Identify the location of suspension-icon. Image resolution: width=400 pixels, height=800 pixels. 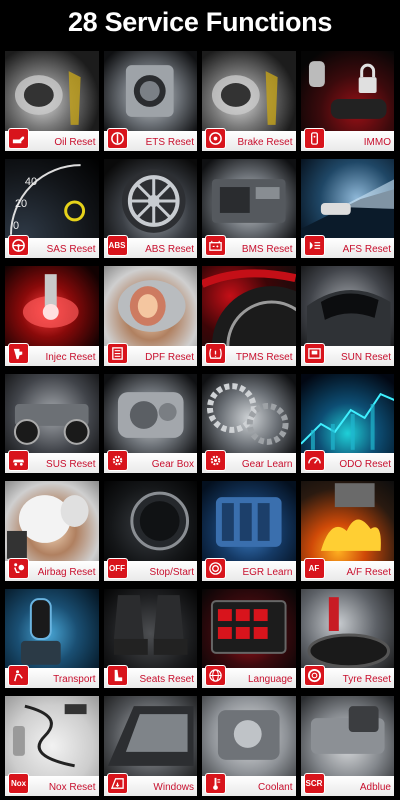
(18, 460).